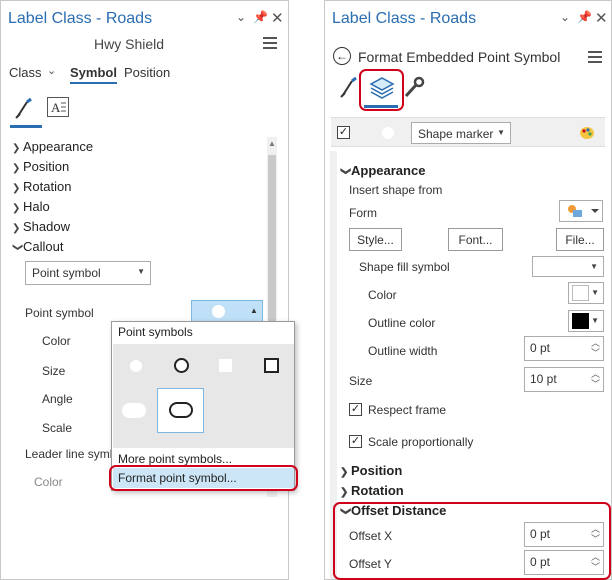 The height and width of the screenshot is (580, 612). I want to click on layer-visible-checkbox: ✓, so click(343, 132).